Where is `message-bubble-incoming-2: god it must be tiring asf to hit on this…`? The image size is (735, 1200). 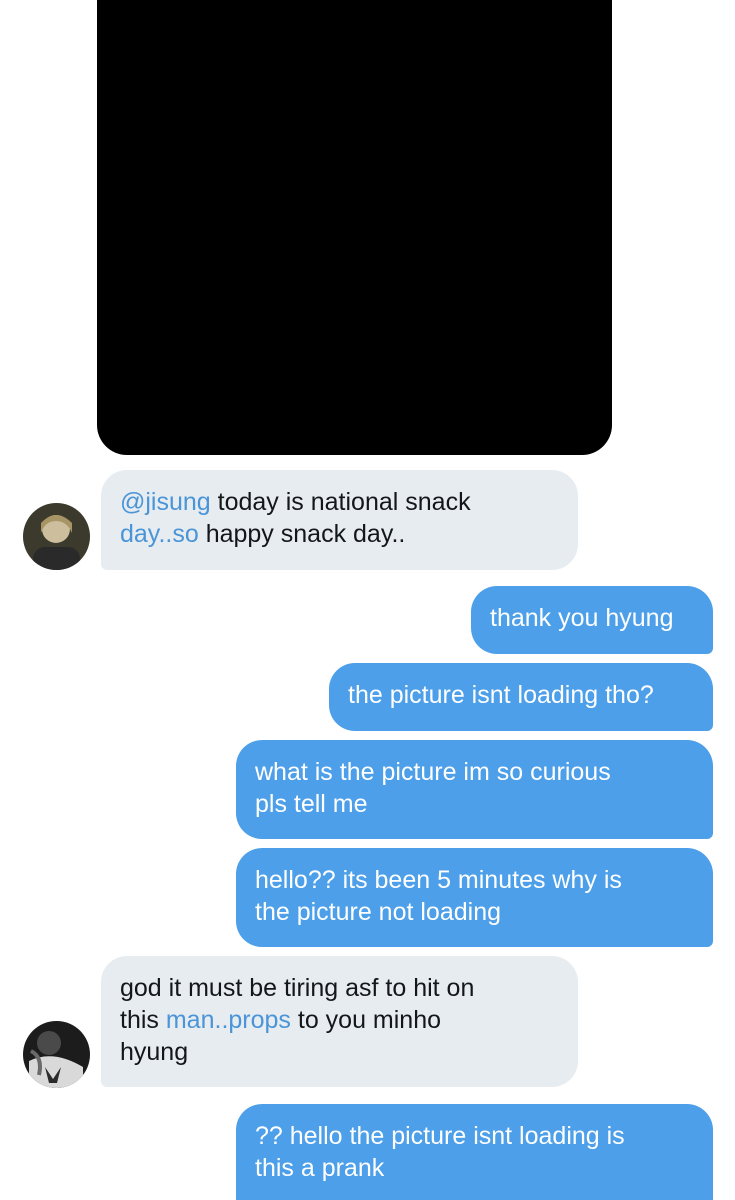
message-bubble-incoming-2: god it must be tiring asf to hit on this… is located at coordinates (339, 1021).